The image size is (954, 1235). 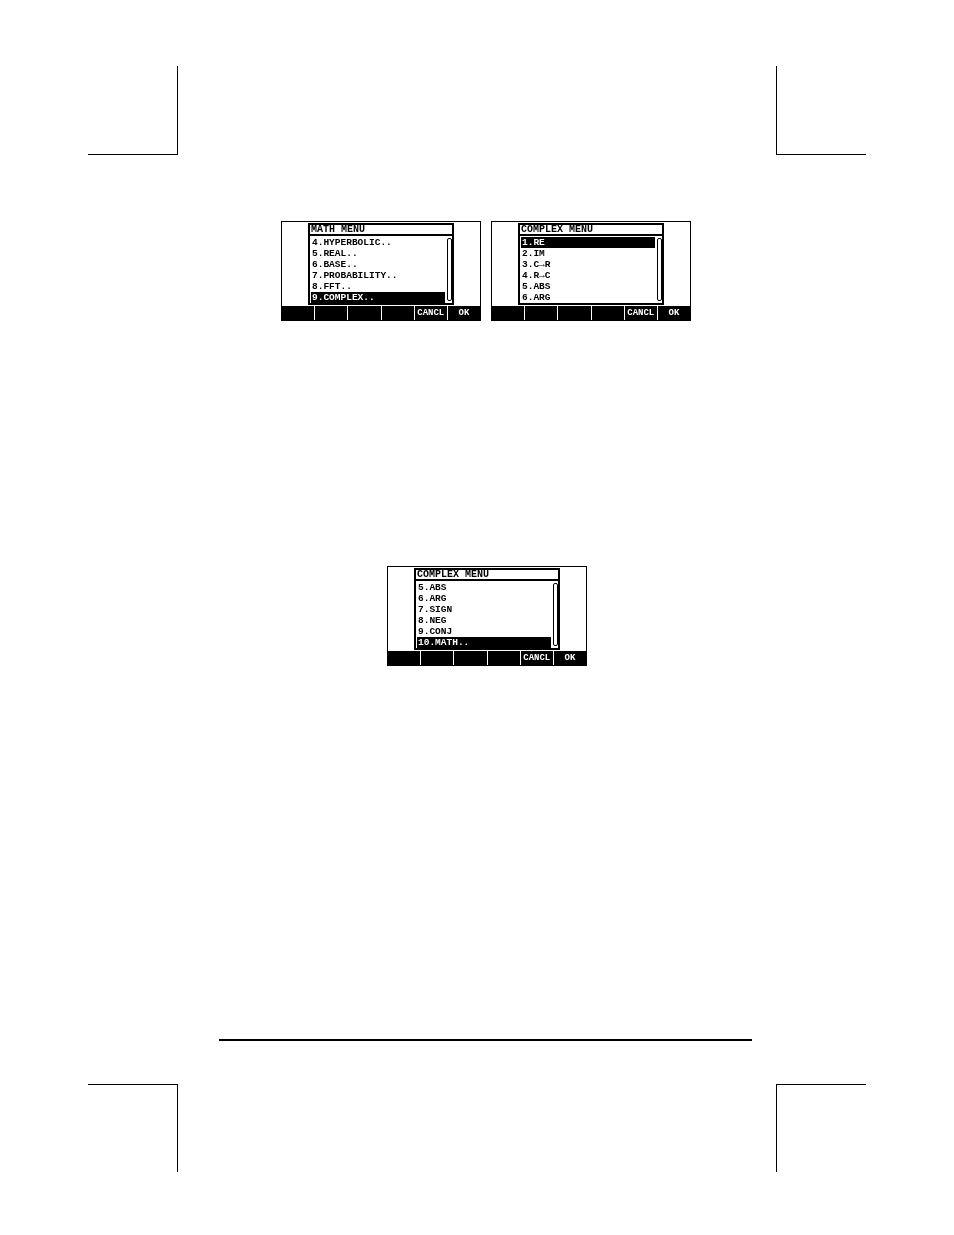 What do you see at coordinates (338, 229) in the screenshot?
I see `menu-title: MATH MENU` at bounding box center [338, 229].